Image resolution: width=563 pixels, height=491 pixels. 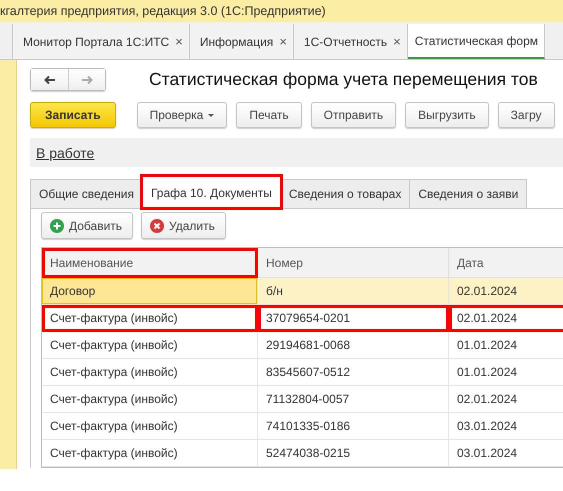 What do you see at coordinates (353, 291) in the screenshot?
I see `table-cell: б/н` at bounding box center [353, 291].